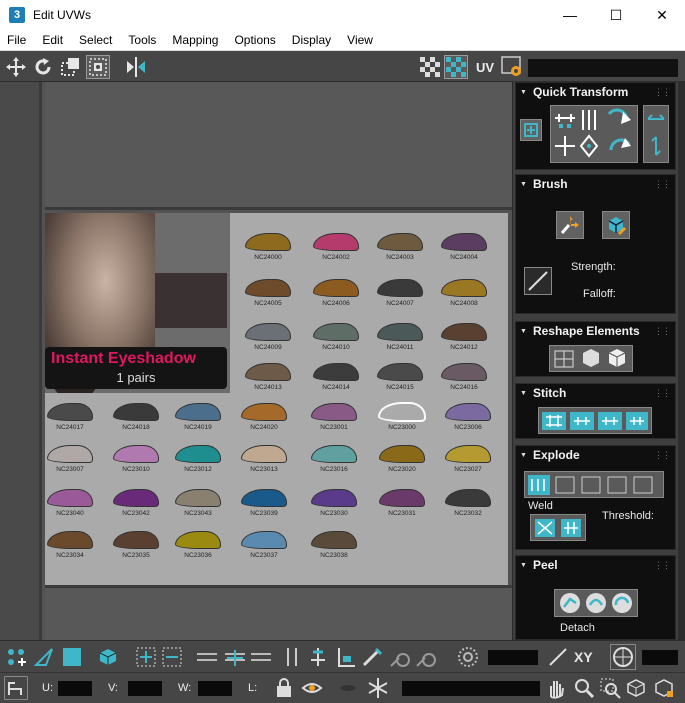 The height and width of the screenshot is (703, 685). Describe the element at coordinates (583, 657) in the screenshot. I see `xy-toggle: XY` at that location.